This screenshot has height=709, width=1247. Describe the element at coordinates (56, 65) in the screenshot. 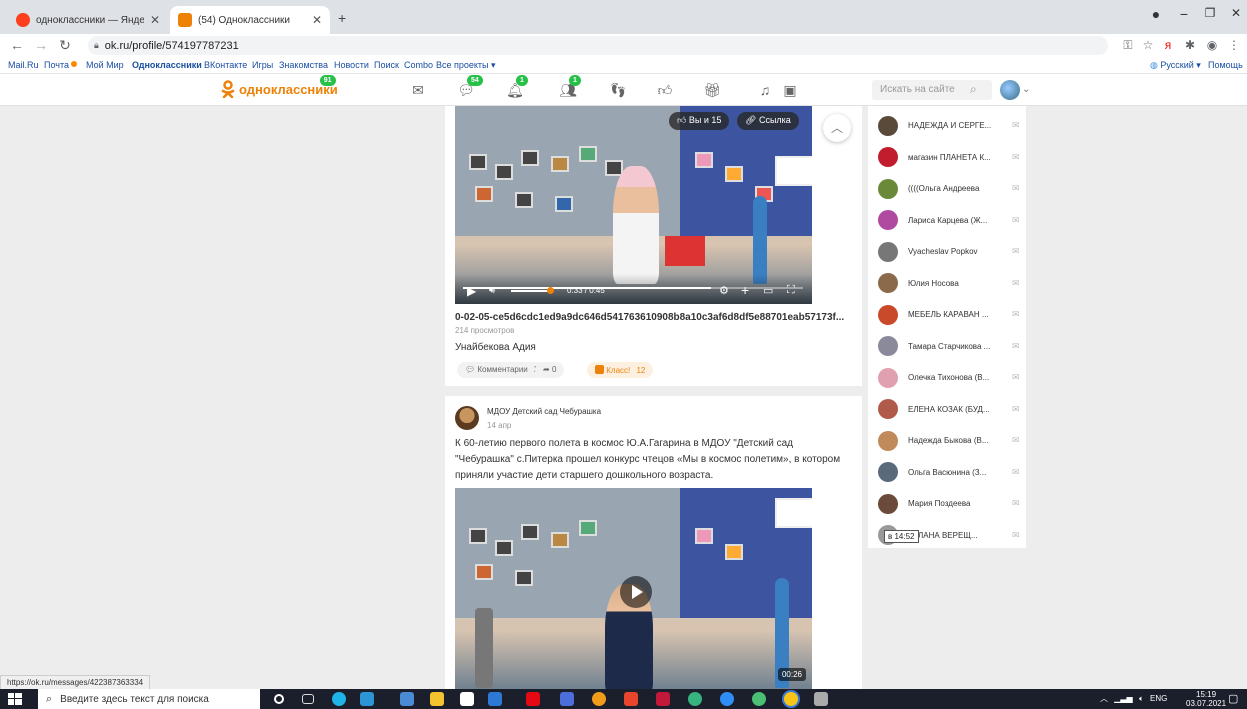

I see `bookmark-pochta: Почта` at that location.